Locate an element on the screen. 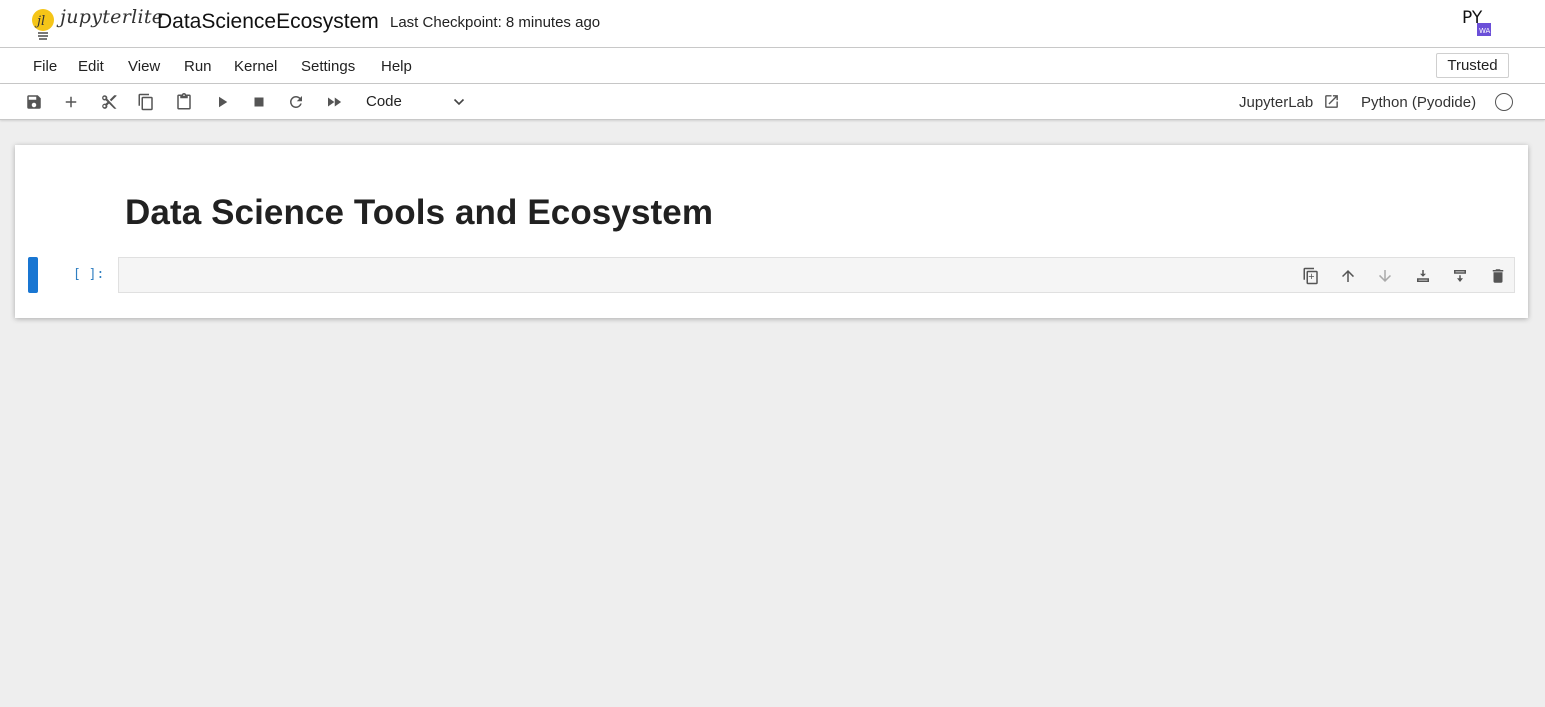 This screenshot has width=1545, height=707. insert-above-icon is located at coordinates (1423, 276).